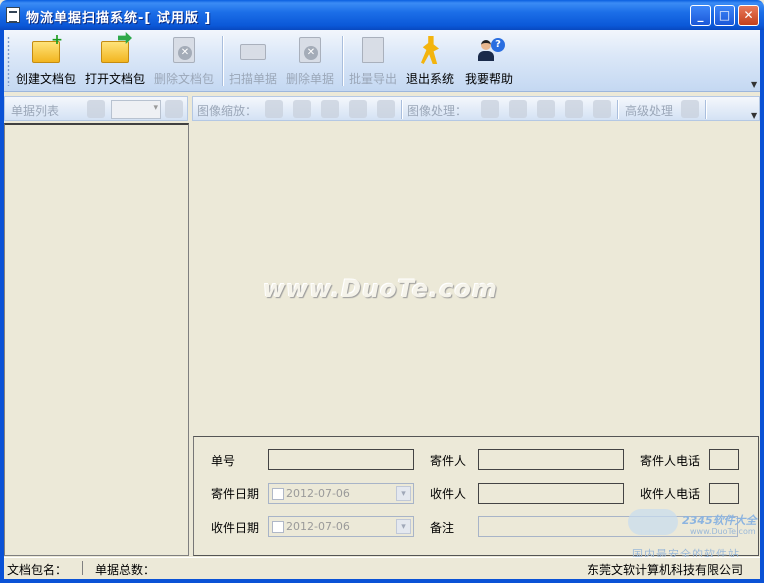  I want to click on toolbar-grip, so click(8, 61).